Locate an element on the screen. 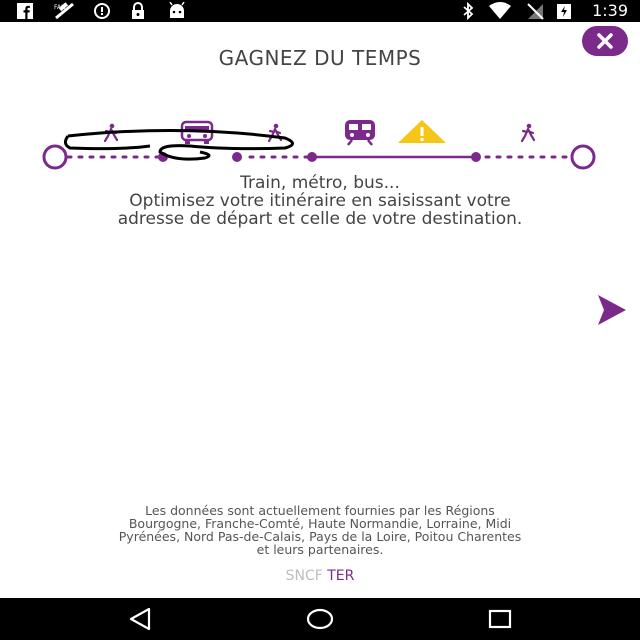 The width and height of the screenshot is (640, 640). warning-icon is located at coordinates (422, 131).